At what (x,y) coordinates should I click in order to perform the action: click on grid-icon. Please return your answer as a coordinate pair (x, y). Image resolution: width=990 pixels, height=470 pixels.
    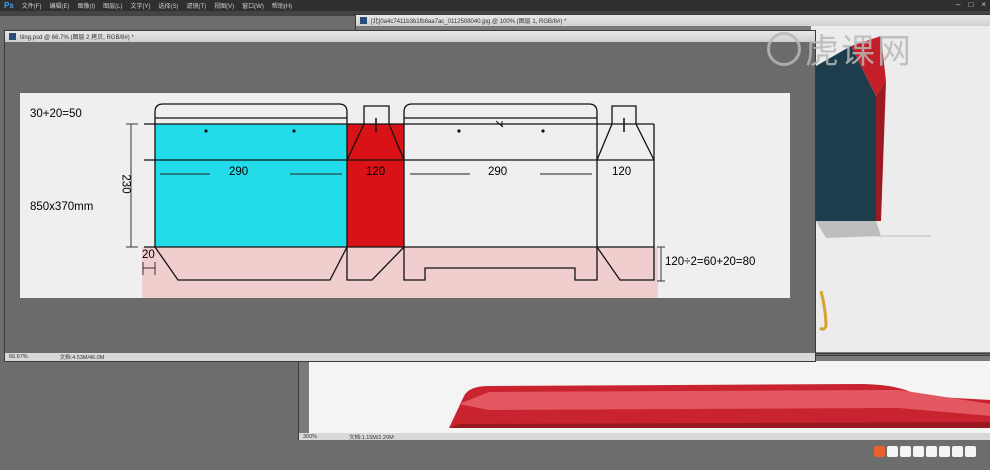
    Looking at the image, I should click on (970, 451).